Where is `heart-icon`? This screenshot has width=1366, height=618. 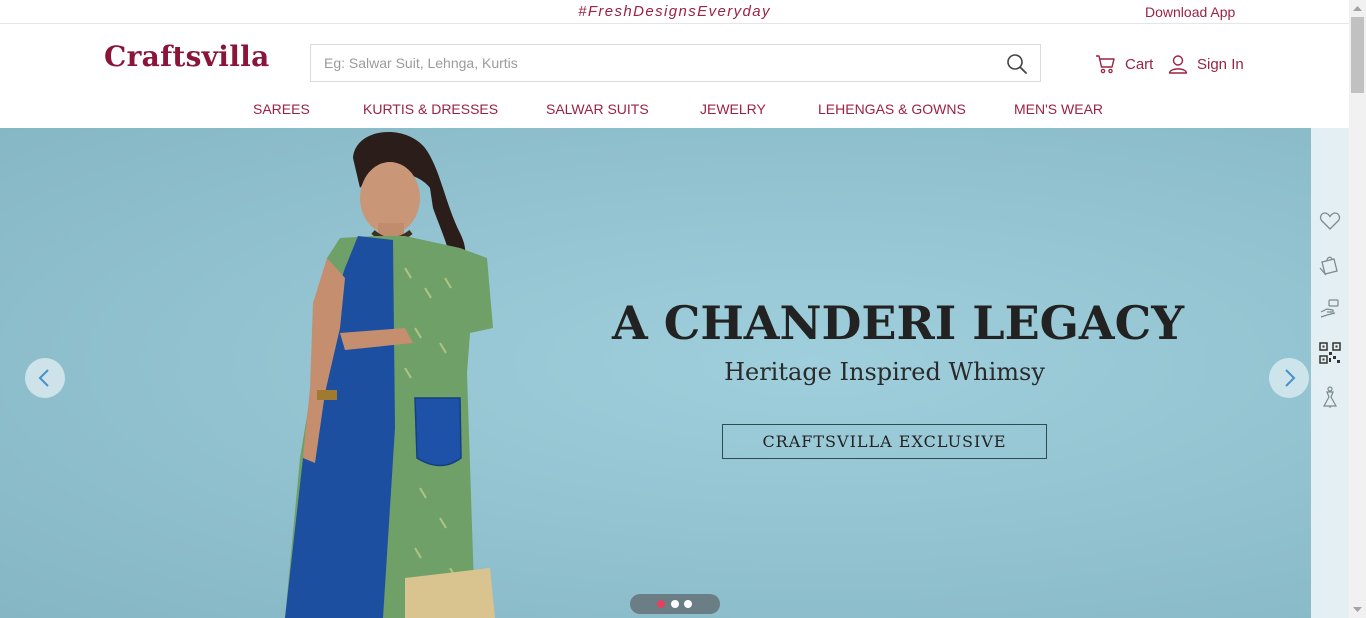 heart-icon is located at coordinates (1330, 221).